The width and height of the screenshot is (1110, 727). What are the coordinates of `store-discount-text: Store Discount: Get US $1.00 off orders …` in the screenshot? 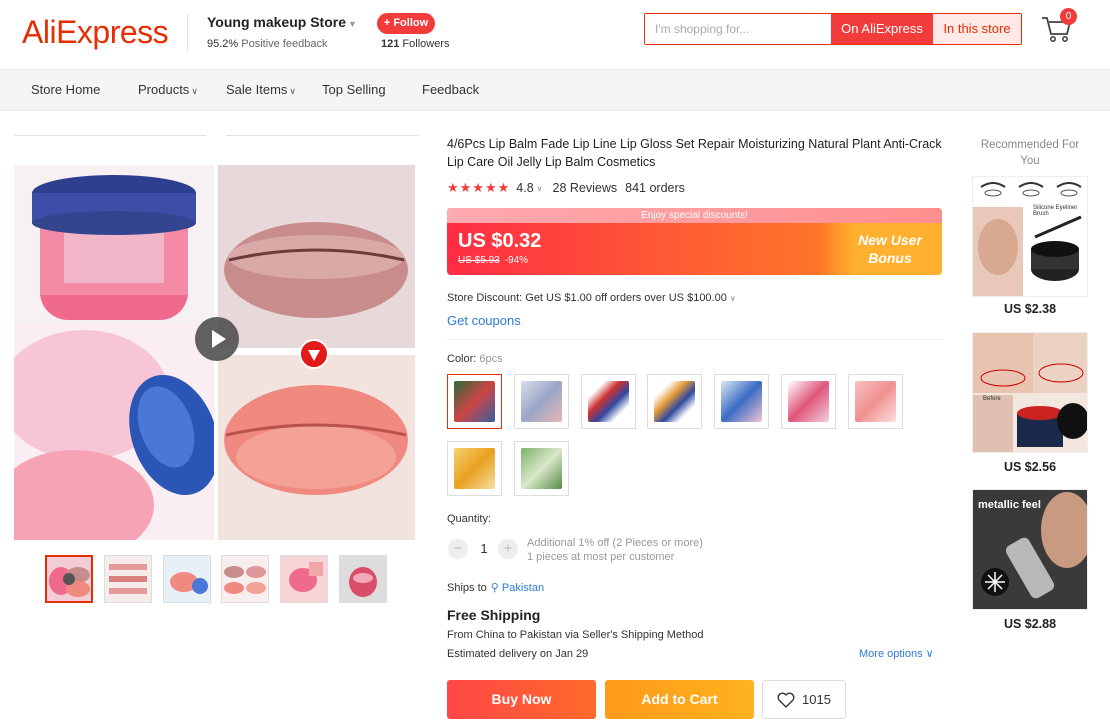 It's located at (587, 298).